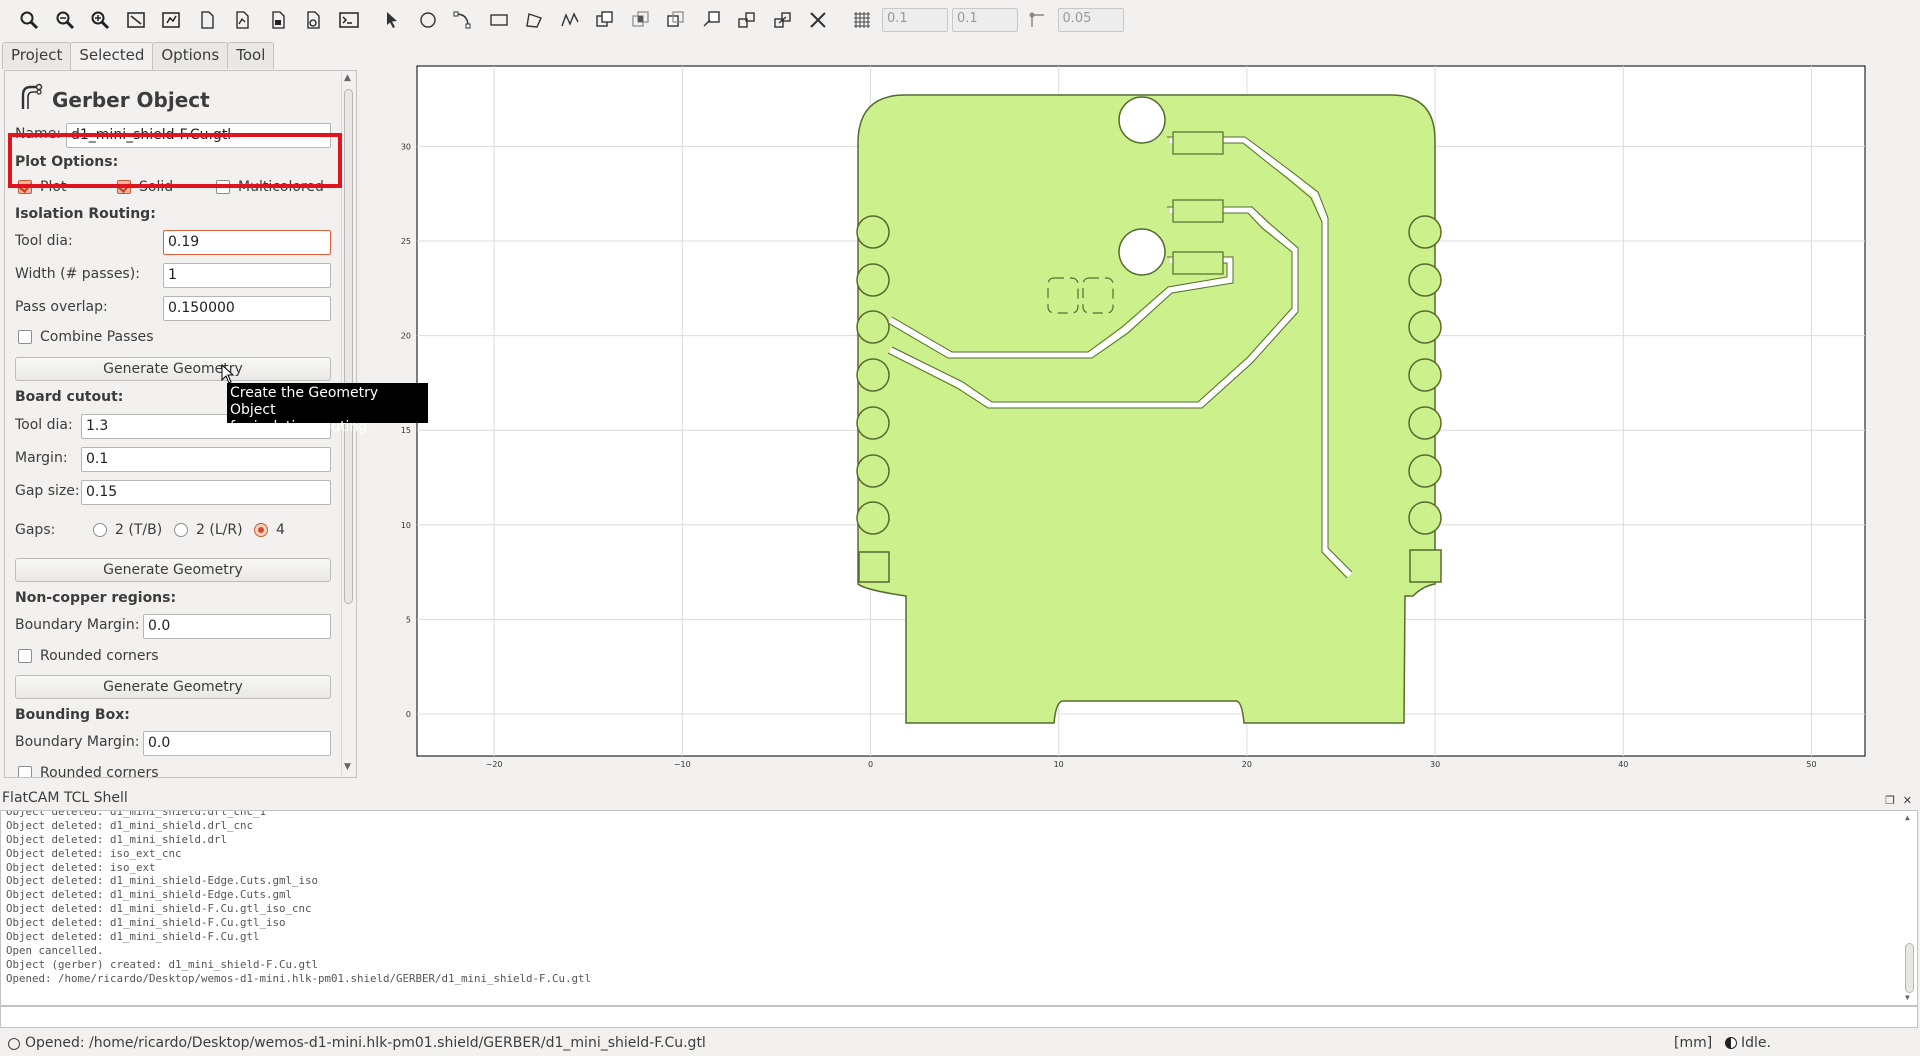 The image size is (1920, 1056). I want to click on new-geometry-icon, so click(207, 20).